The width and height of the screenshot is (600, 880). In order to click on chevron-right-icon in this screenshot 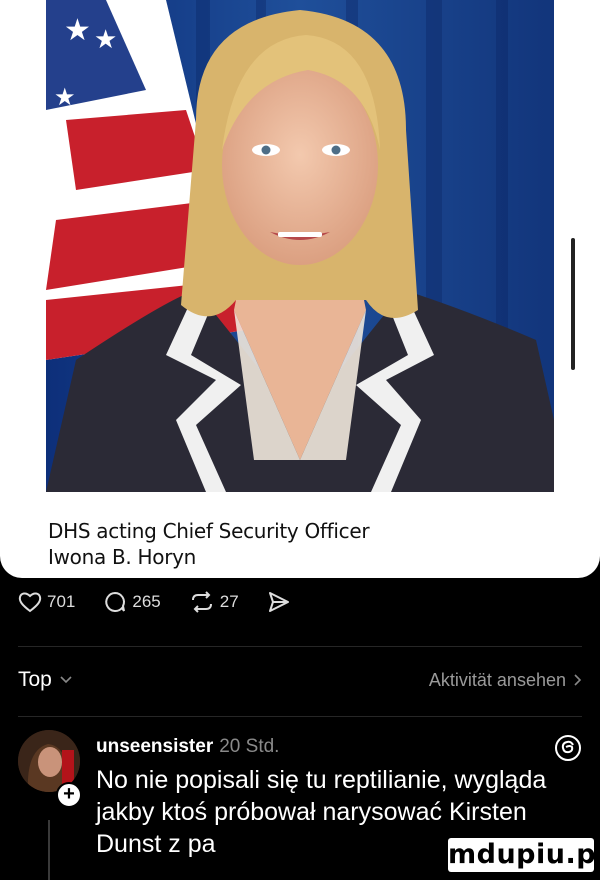, I will do `click(578, 680)`.